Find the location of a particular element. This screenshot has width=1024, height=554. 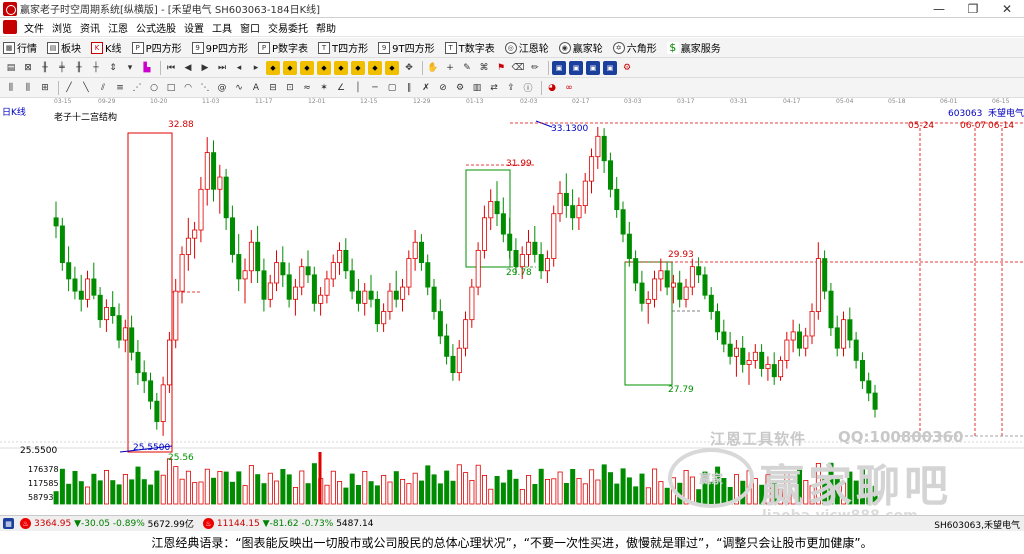

info-icon: ⓘ is located at coordinates (528, 88).